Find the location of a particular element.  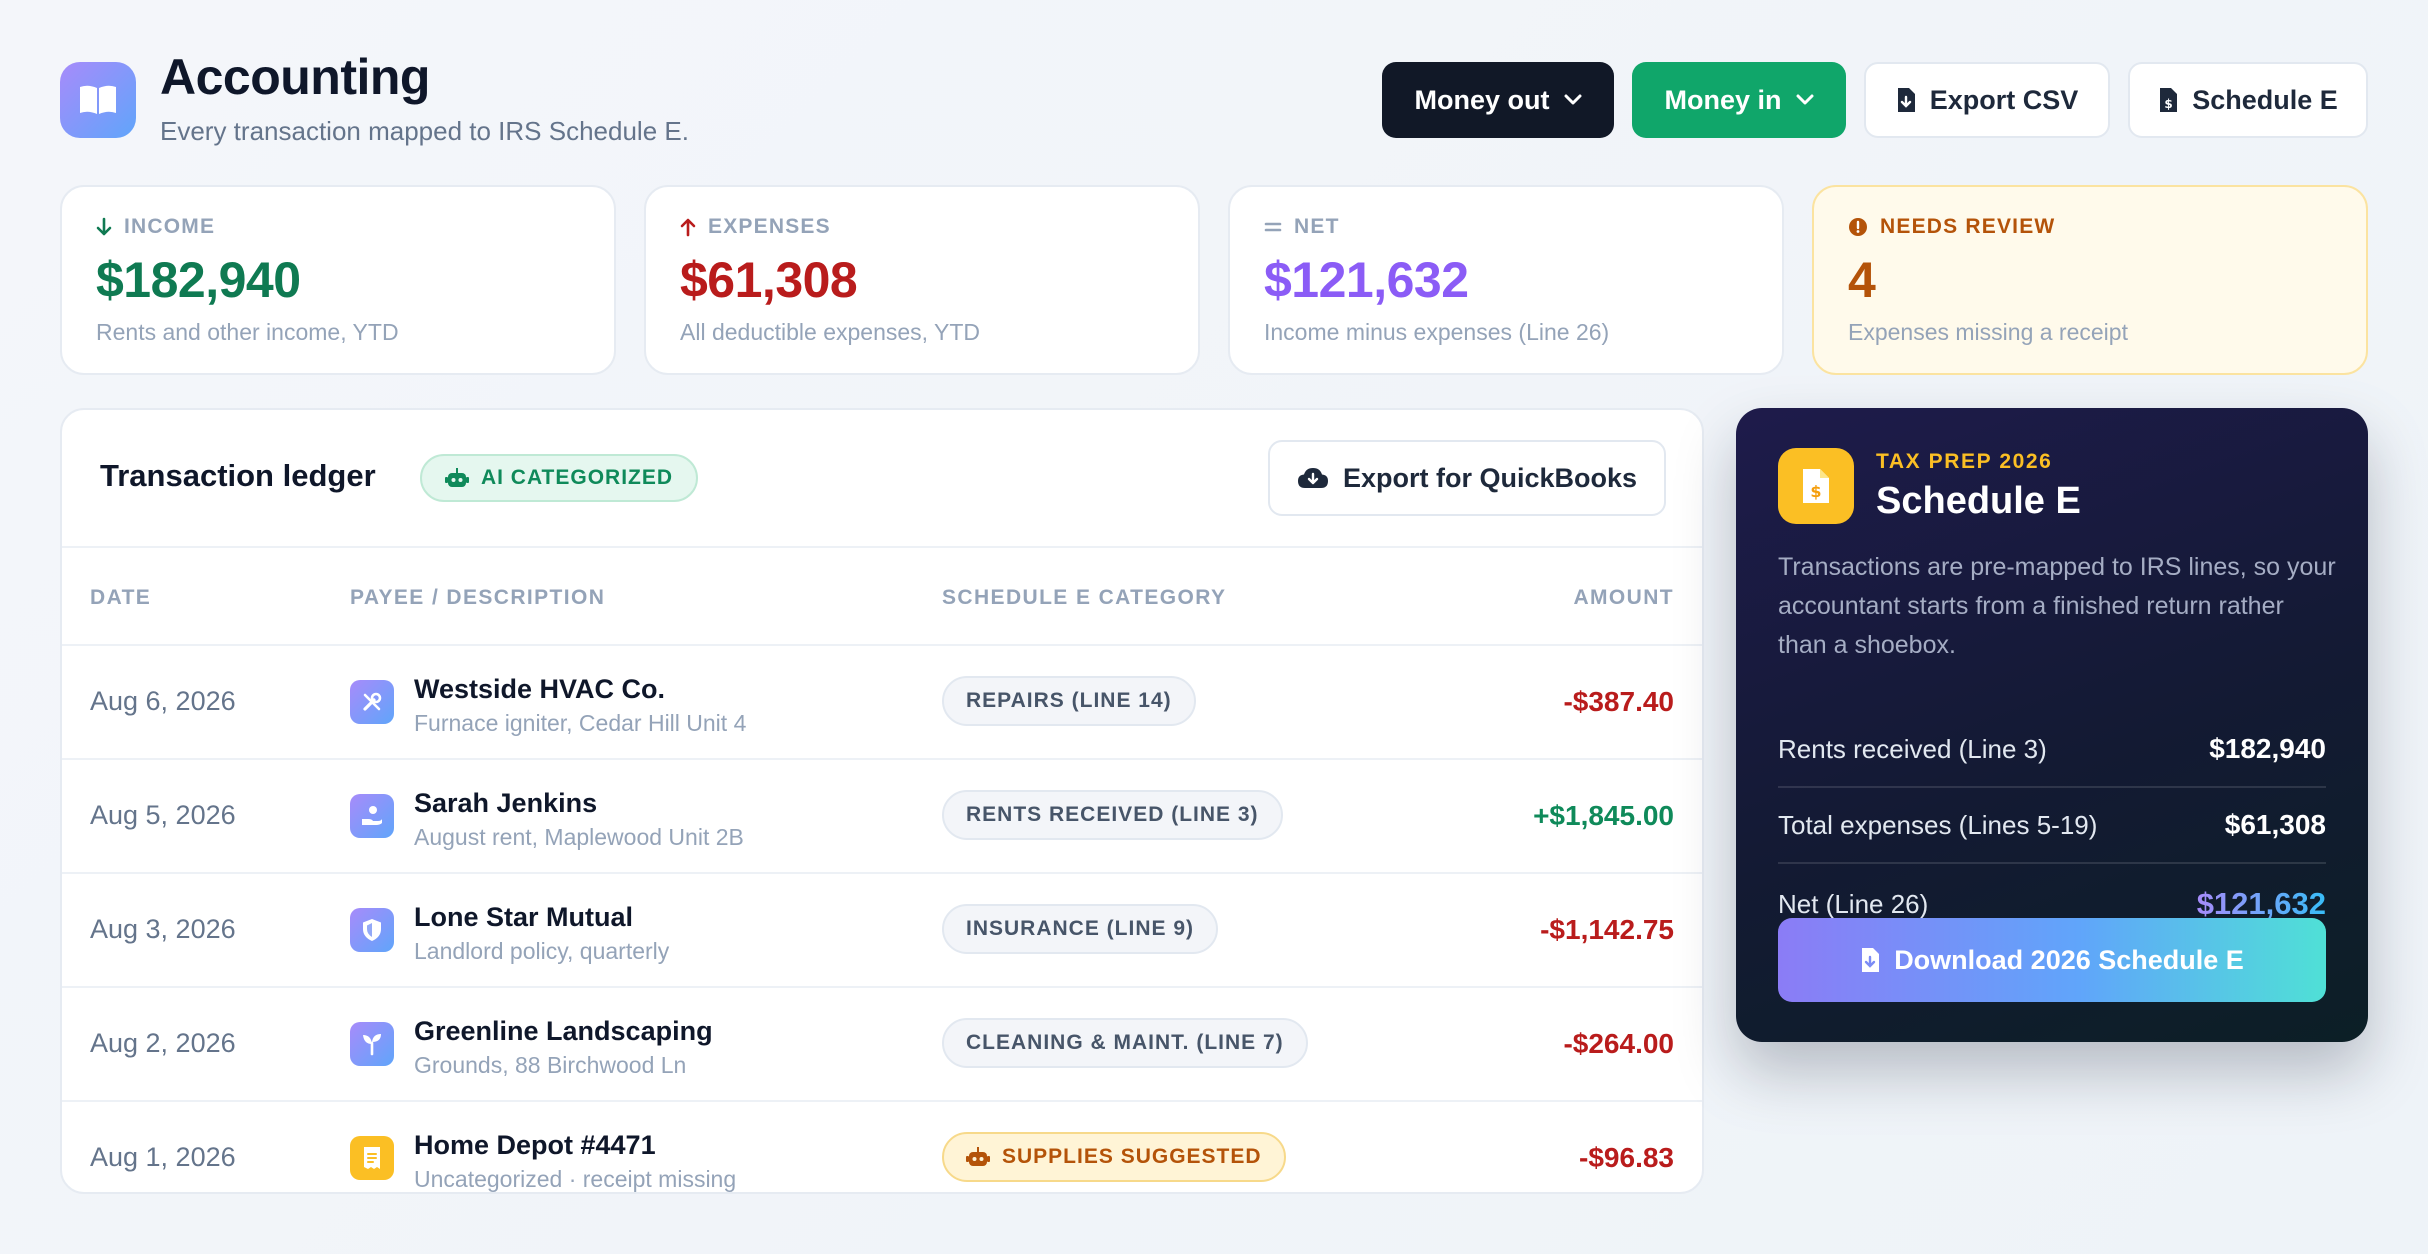

row-date: Aug 2, 2026 is located at coordinates (163, 1043).